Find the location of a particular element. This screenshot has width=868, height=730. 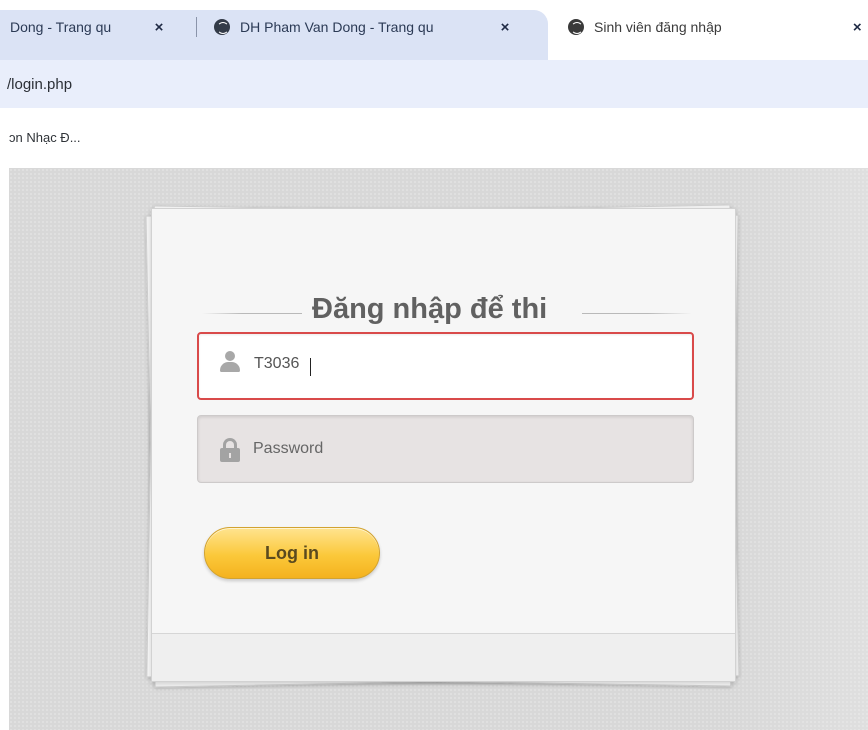

page-title: Đăng nhập để thi is located at coordinates (430, 309).